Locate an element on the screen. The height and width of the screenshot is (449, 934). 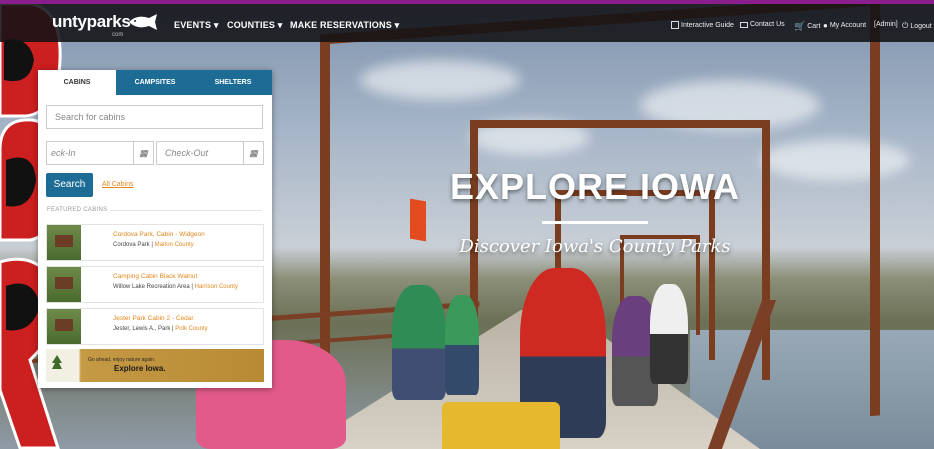
cabin-location: Cordova Park | Marion County is located at coordinates (153, 245).